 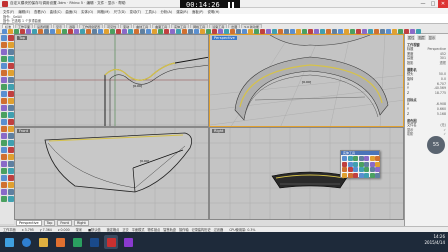 I want to click on property-value: 18.775, so click(x=440, y=93).